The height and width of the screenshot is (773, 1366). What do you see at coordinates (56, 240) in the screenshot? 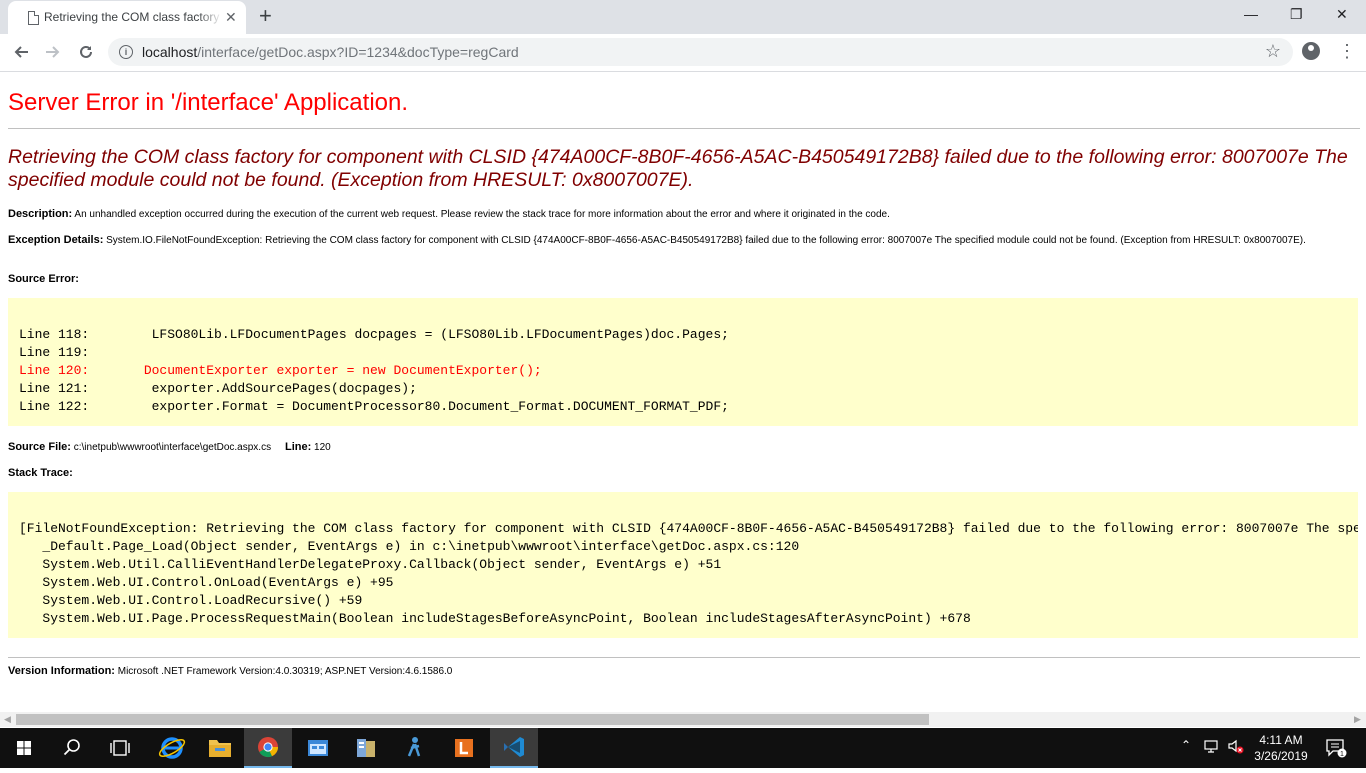
I see `exception-label: Exception Details:` at bounding box center [56, 240].